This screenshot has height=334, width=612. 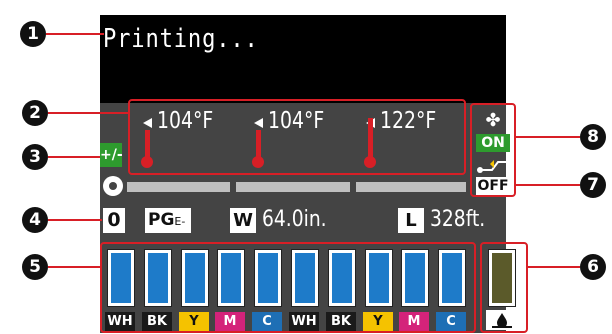 I want to click on callout-4: 4, so click(x=35, y=220).